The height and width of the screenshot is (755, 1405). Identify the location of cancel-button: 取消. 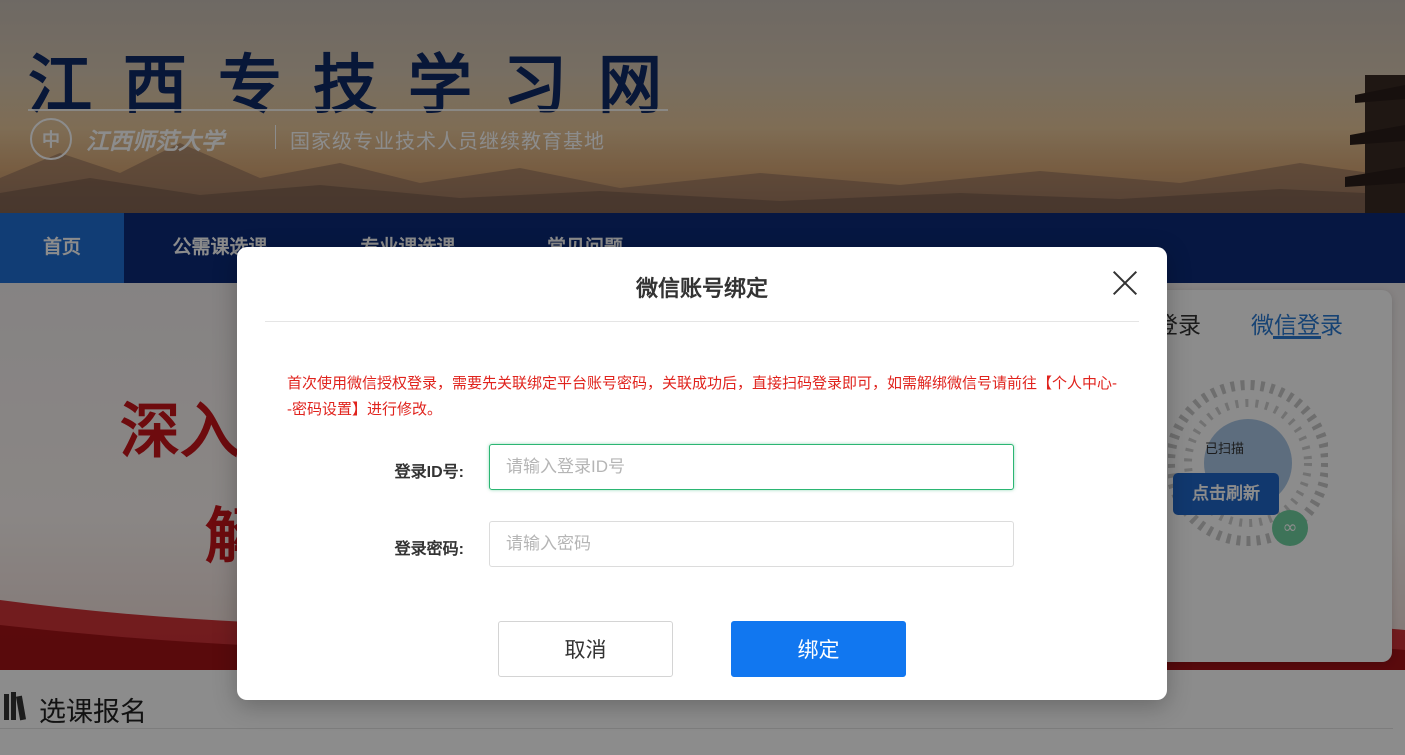
(585, 649).